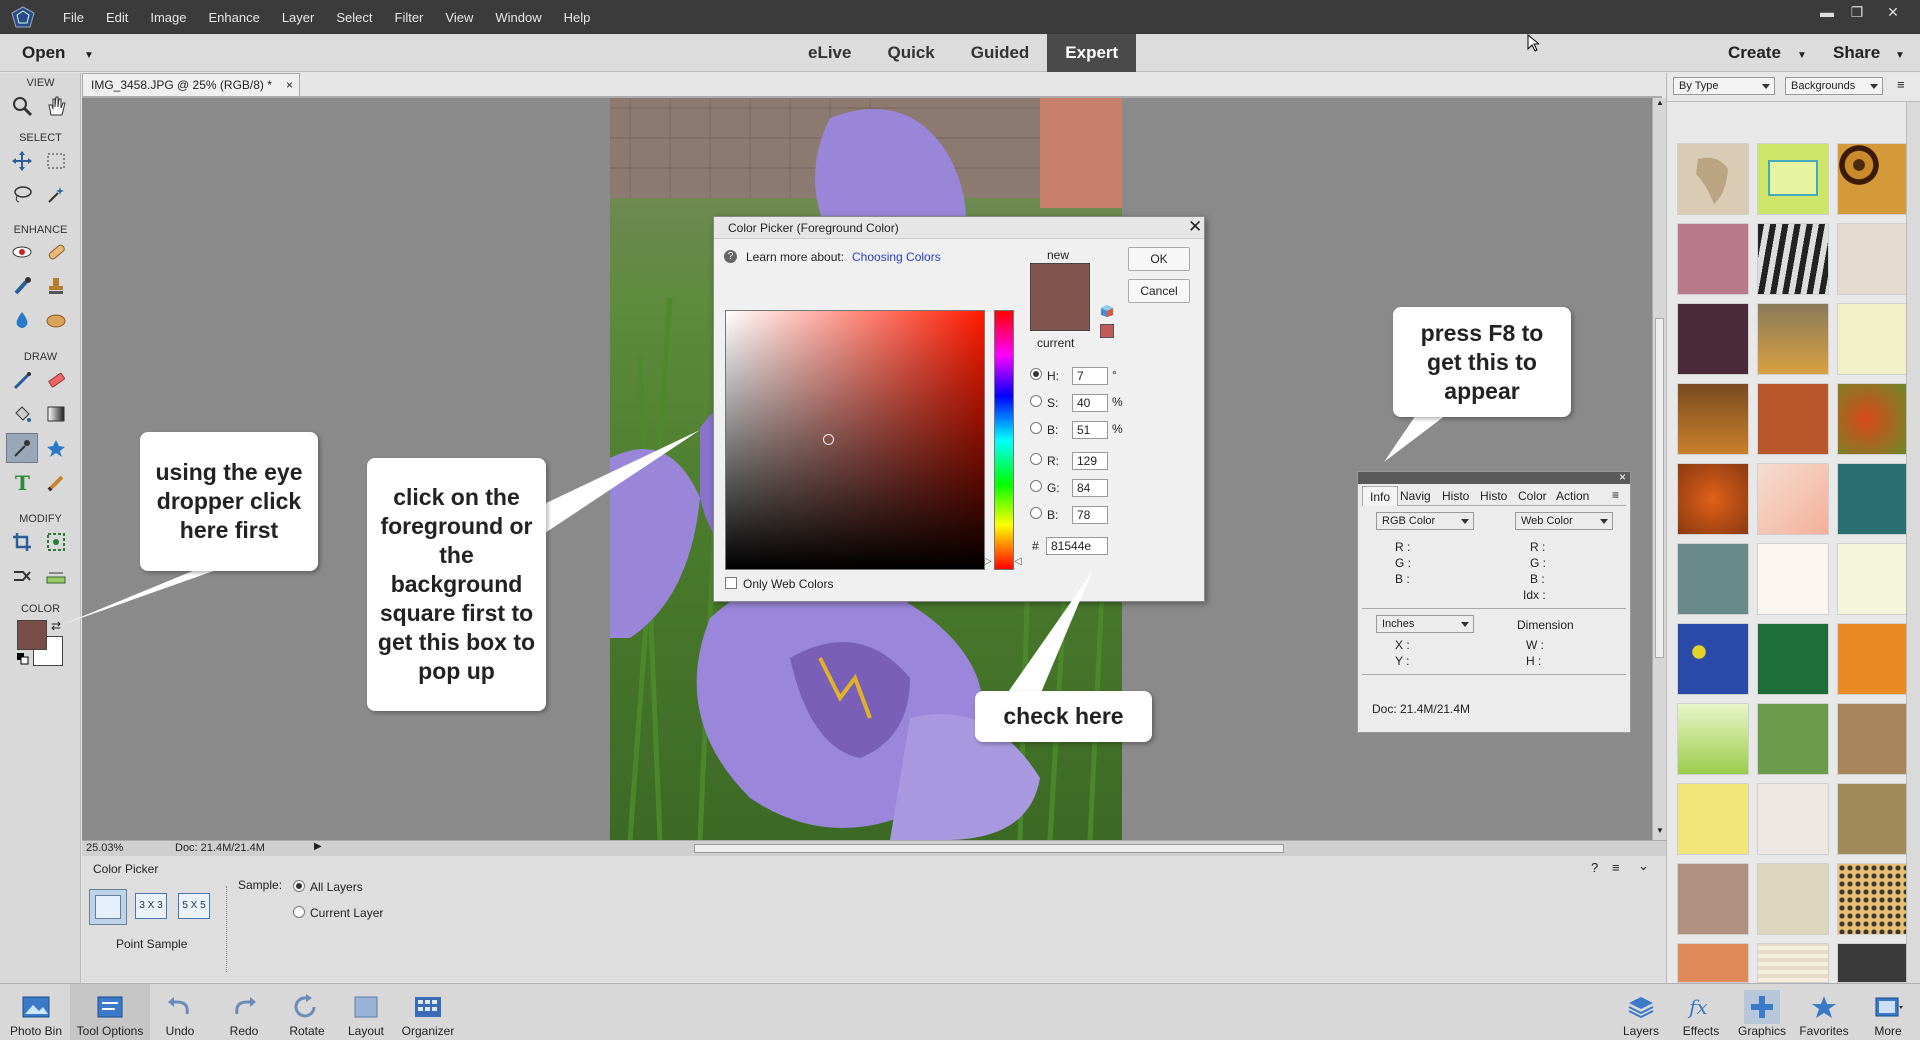 This screenshot has width=1920, height=1040. Describe the element at coordinates (1824, 1031) in the screenshot. I see `favorites-label: Favorites` at that location.